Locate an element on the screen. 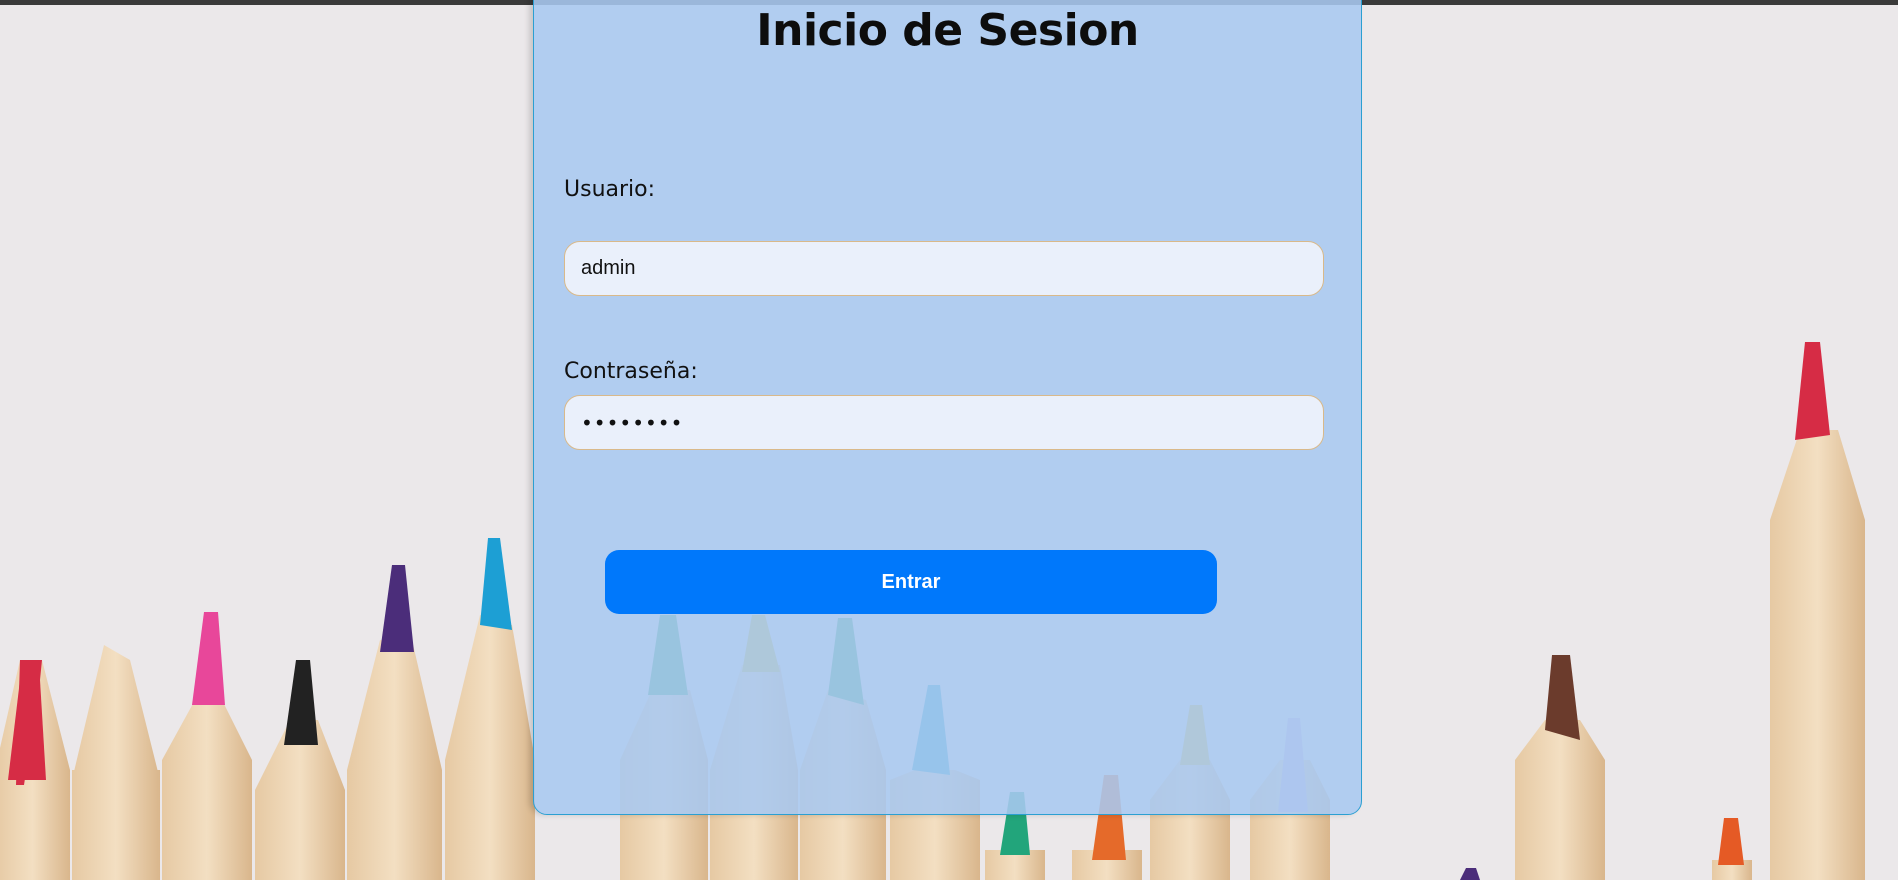 Image resolution: width=1898 pixels, height=880 pixels. submit-button: Entrar is located at coordinates (911, 582).